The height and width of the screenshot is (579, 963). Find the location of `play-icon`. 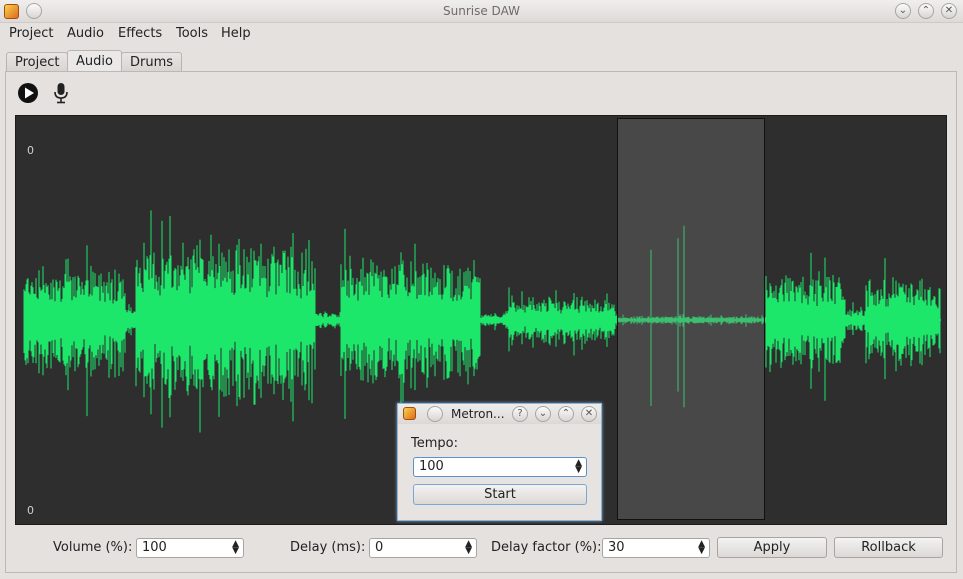

play-icon is located at coordinates (28, 93).